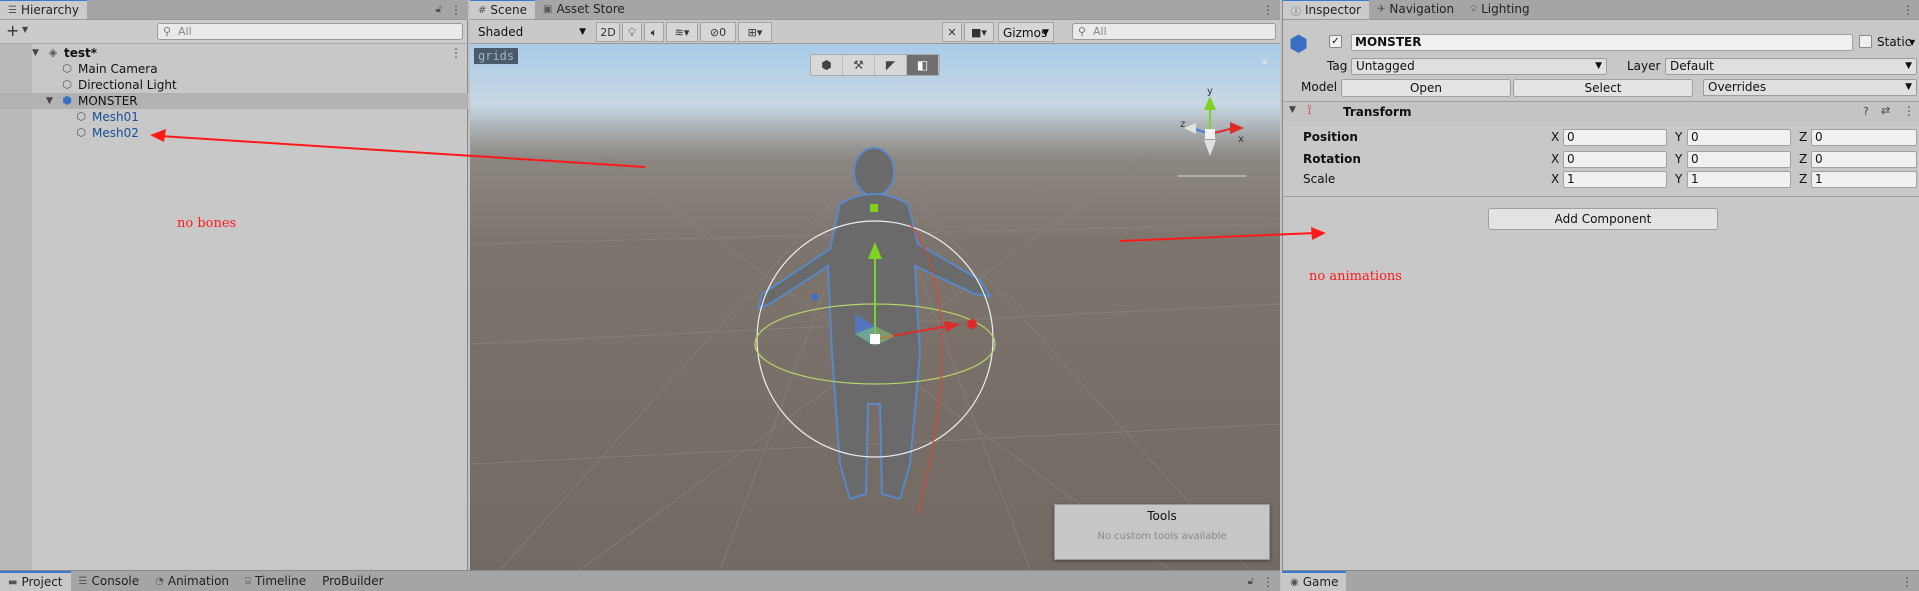 This screenshot has width=1919, height=591. Describe the element at coordinates (1479, 66) in the screenshot. I see `tag-dropdown: Untagged ▼` at that location.